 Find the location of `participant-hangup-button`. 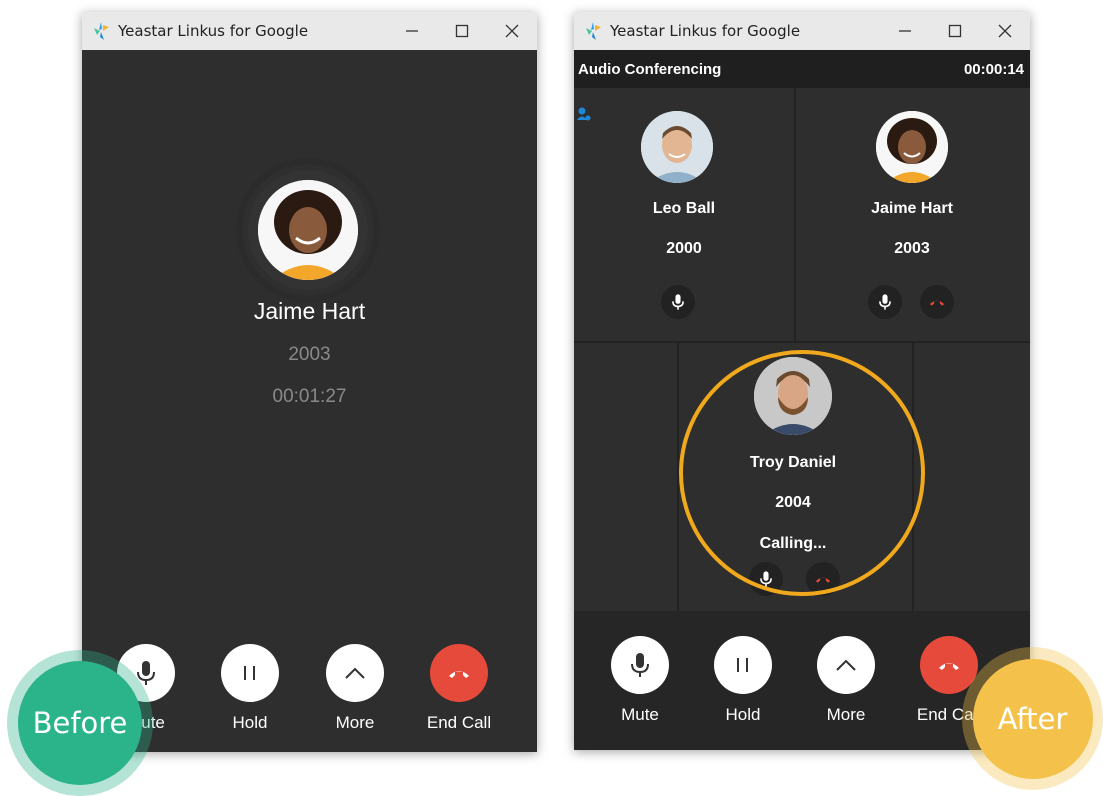

participant-hangup-button is located at coordinates (937, 302).